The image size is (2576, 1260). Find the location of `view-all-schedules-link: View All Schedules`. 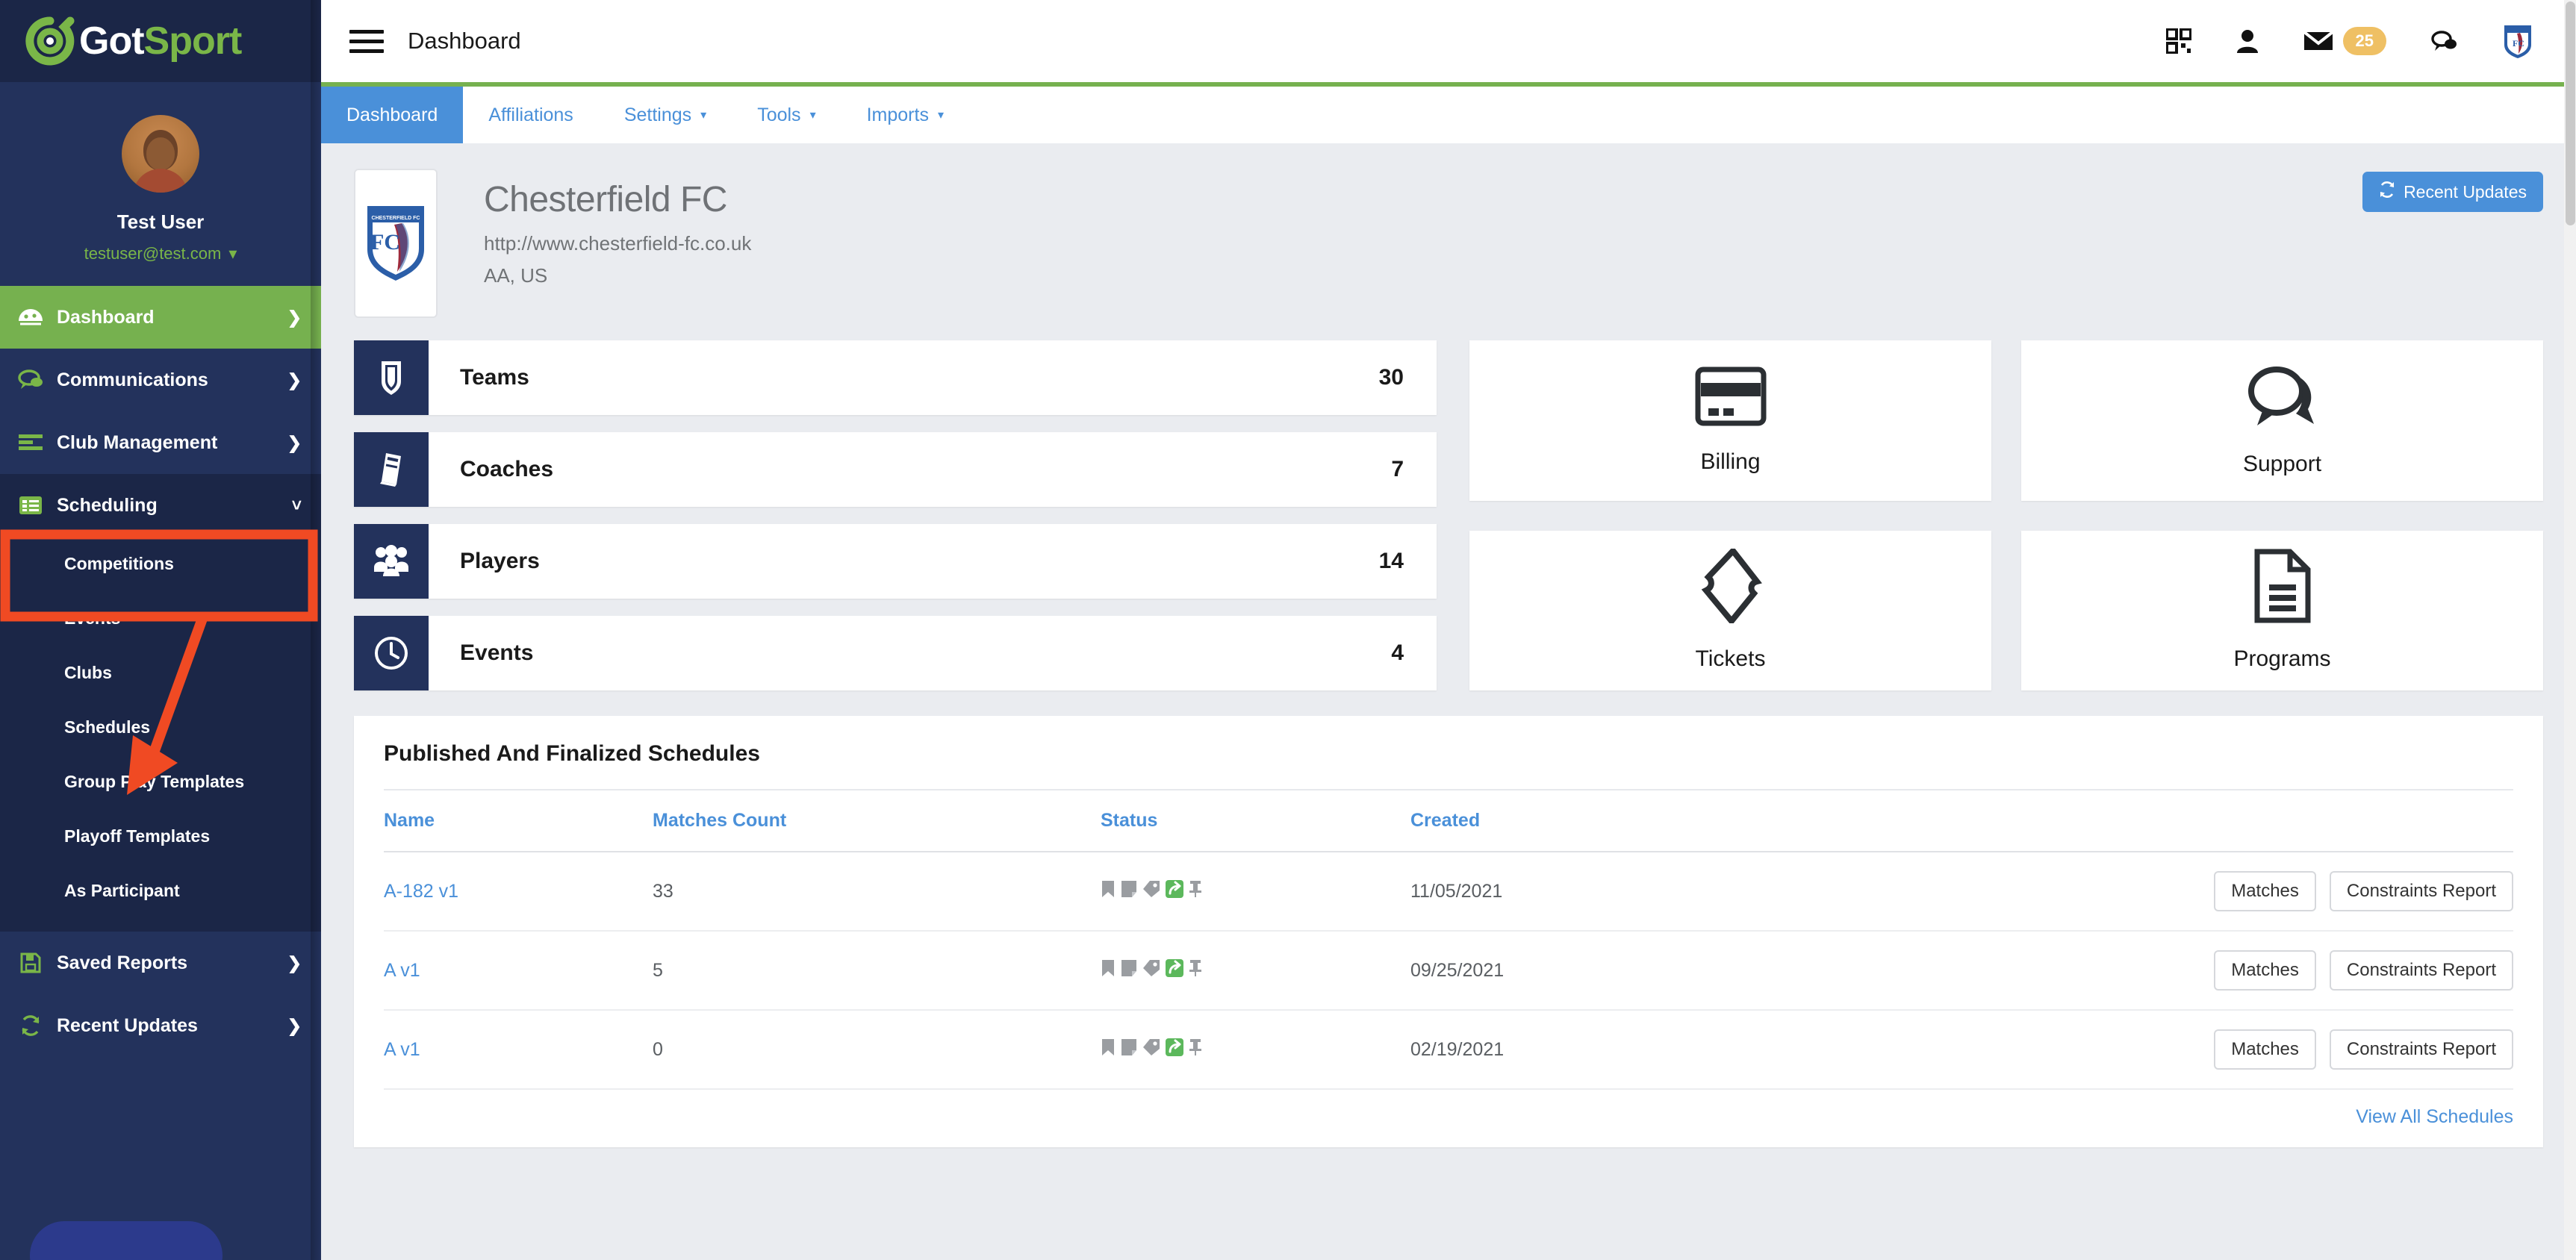

view-all-schedules-link: View All Schedules is located at coordinates (2434, 1116).